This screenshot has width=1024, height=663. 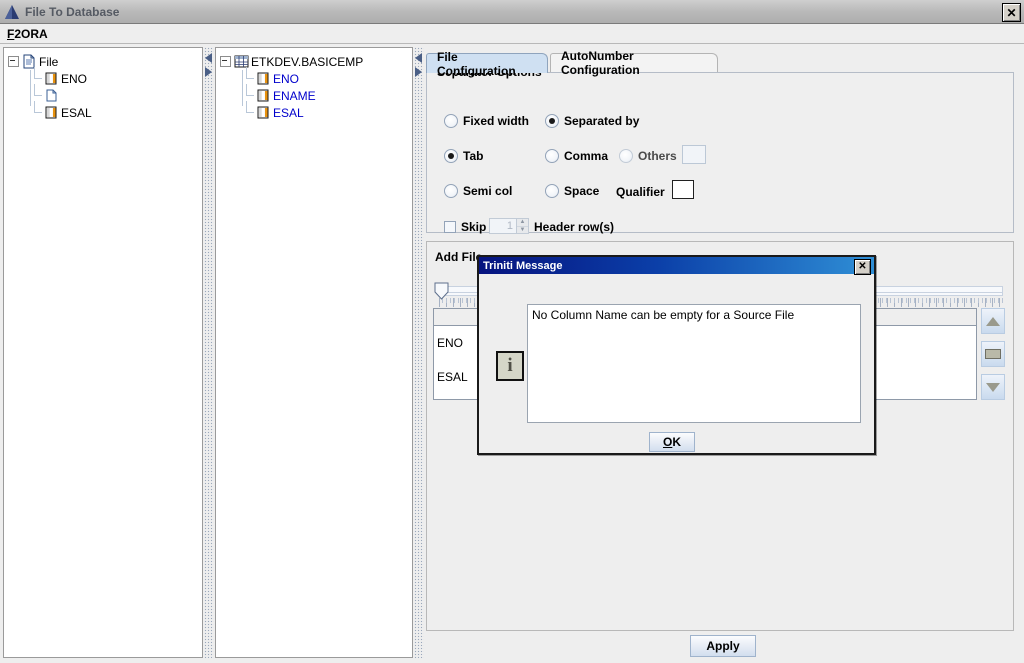 I want to click on skip-rows-spinner: 1 ▲ ▼, so click(x=509, y=226).